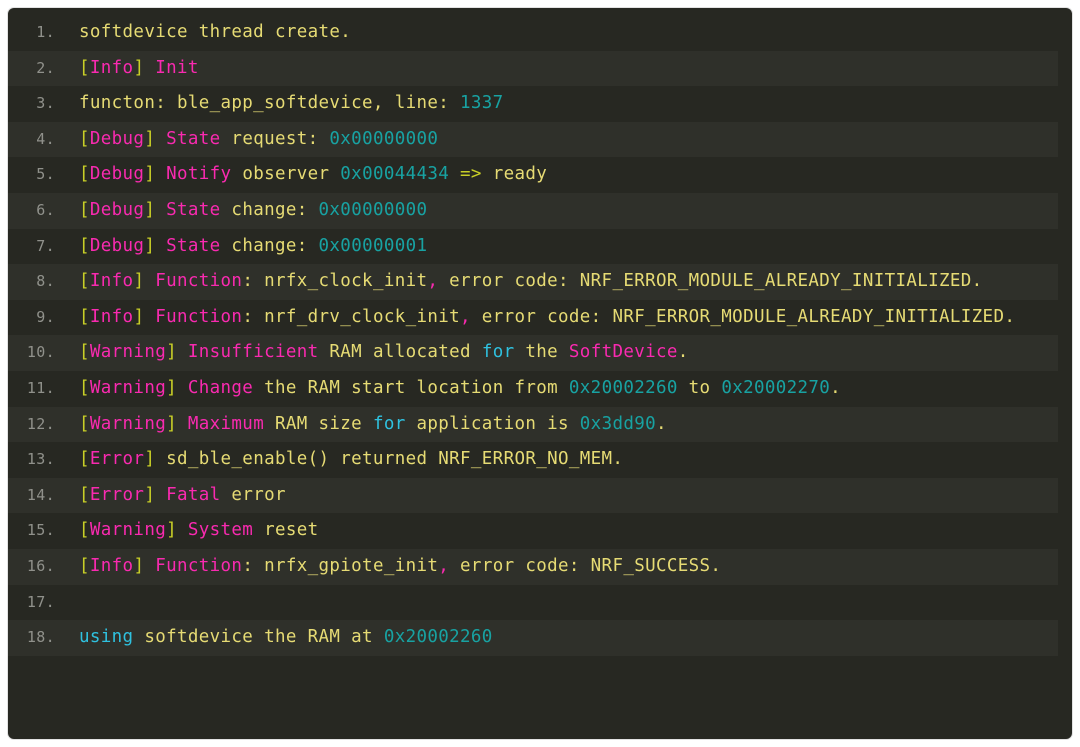 This screenshot has width=1080, height=747. I want to click on token-tag: SoftDevice, so click(623, 352).